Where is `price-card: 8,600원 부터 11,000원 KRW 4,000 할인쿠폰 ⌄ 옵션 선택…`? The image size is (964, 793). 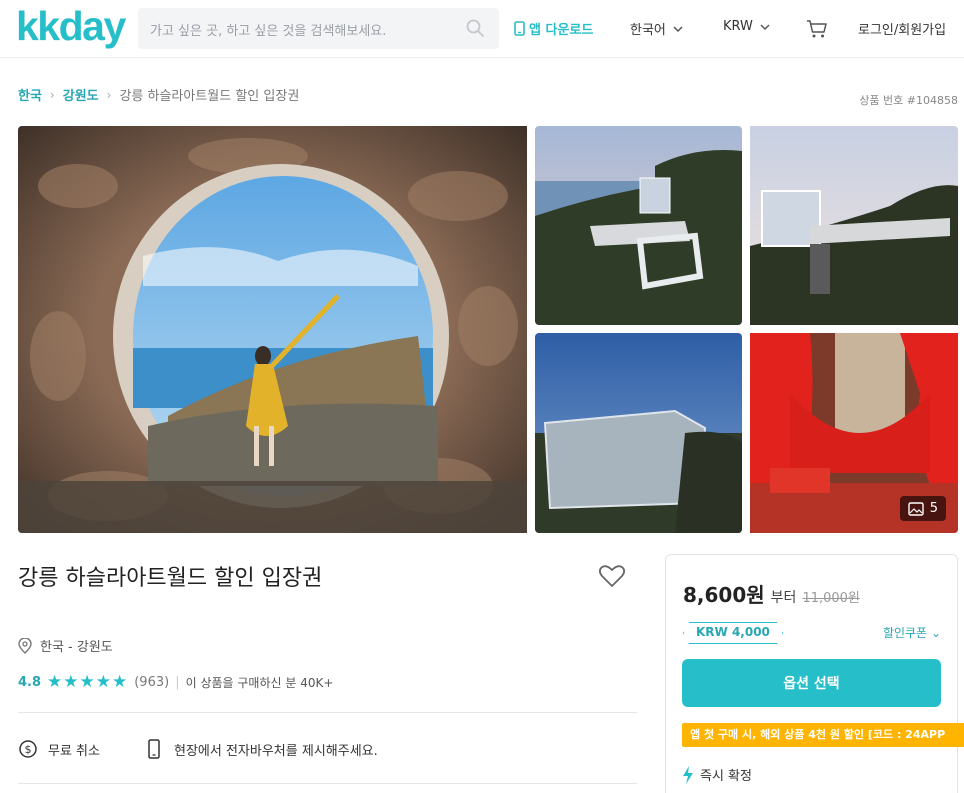 price-card: 8,600원 부터 11,000원 KRW 4,000 할인쿠폰 ⌄ 옵션 선택… is located at coordinates (814, 673).